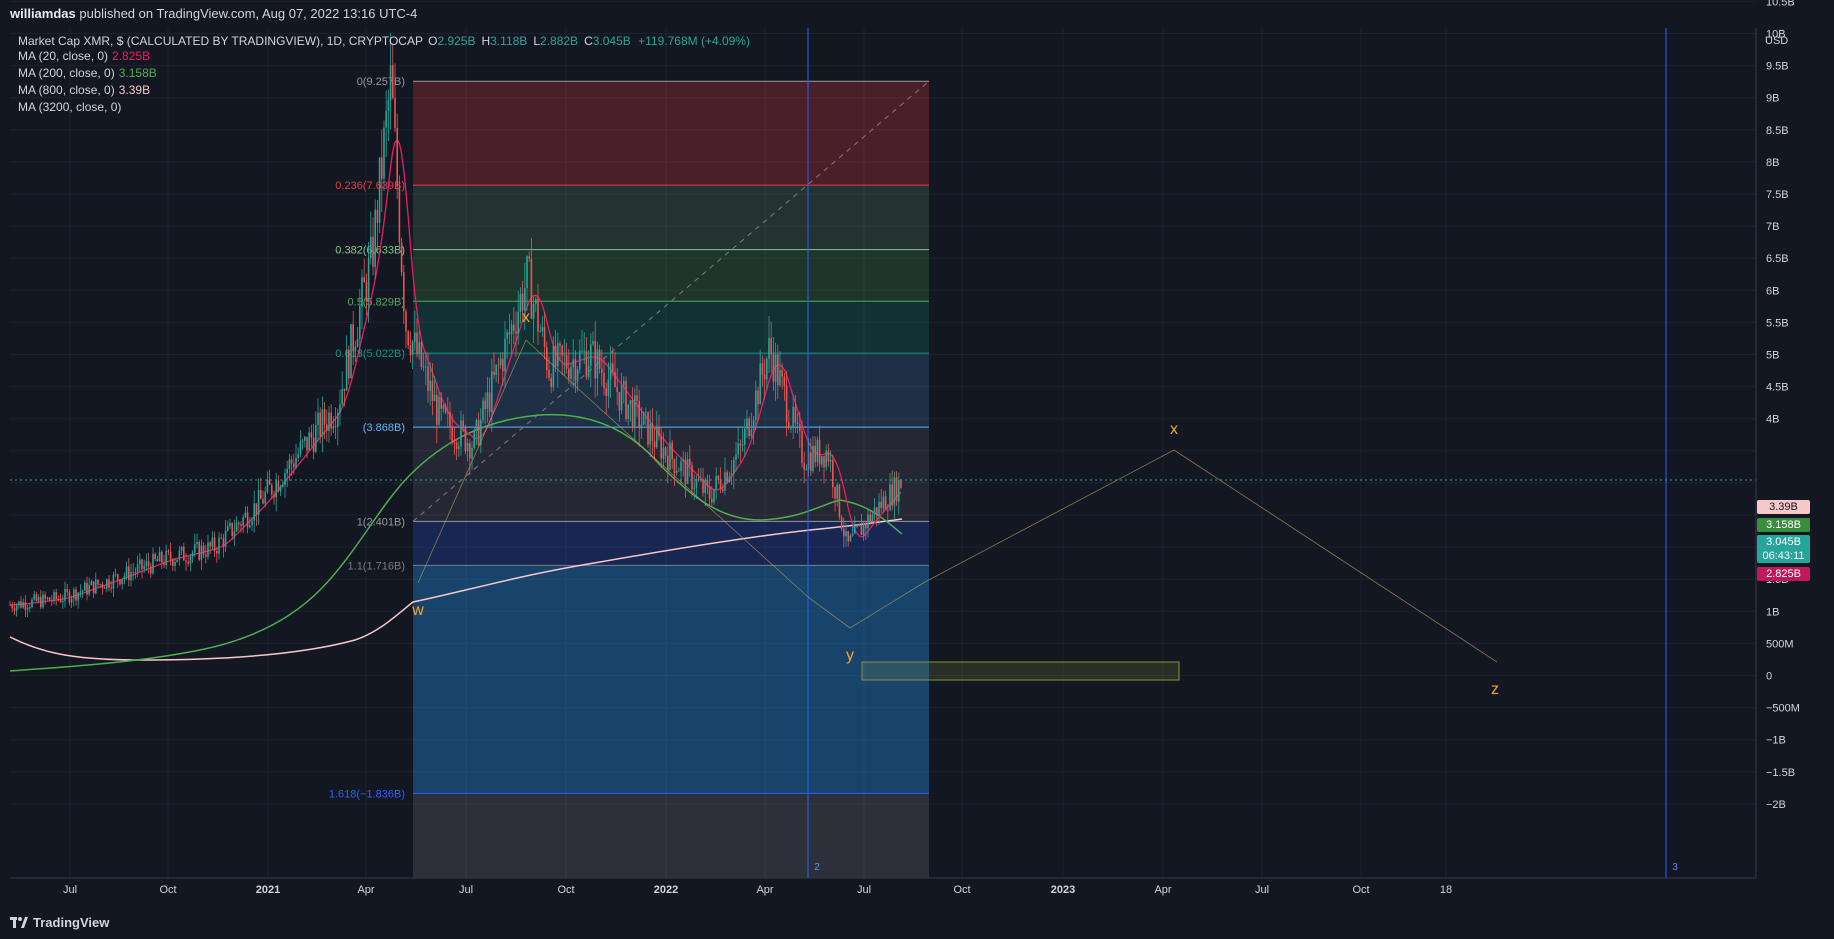 The width and height of the screenshot is (1834, 939). I want to click on ma-legend-row: MA (3200, close, 0), so click(71, 107).